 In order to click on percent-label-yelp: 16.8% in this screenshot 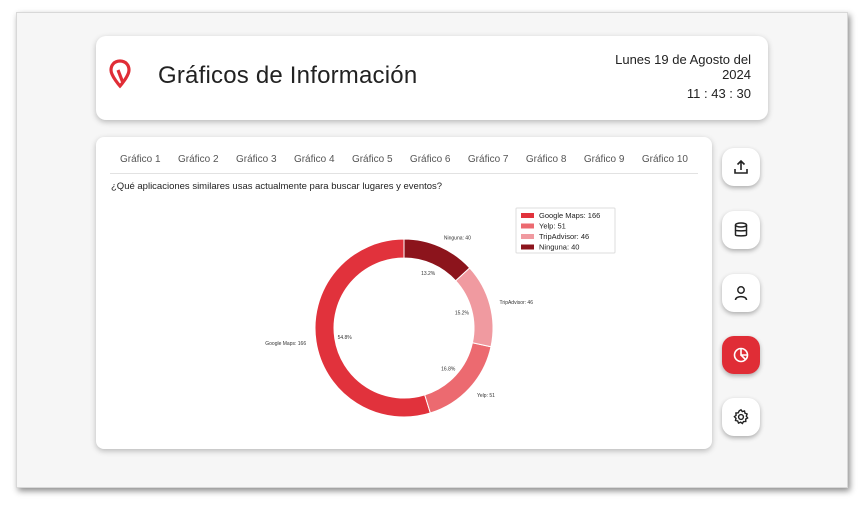, I will do `click(448, 370)`.